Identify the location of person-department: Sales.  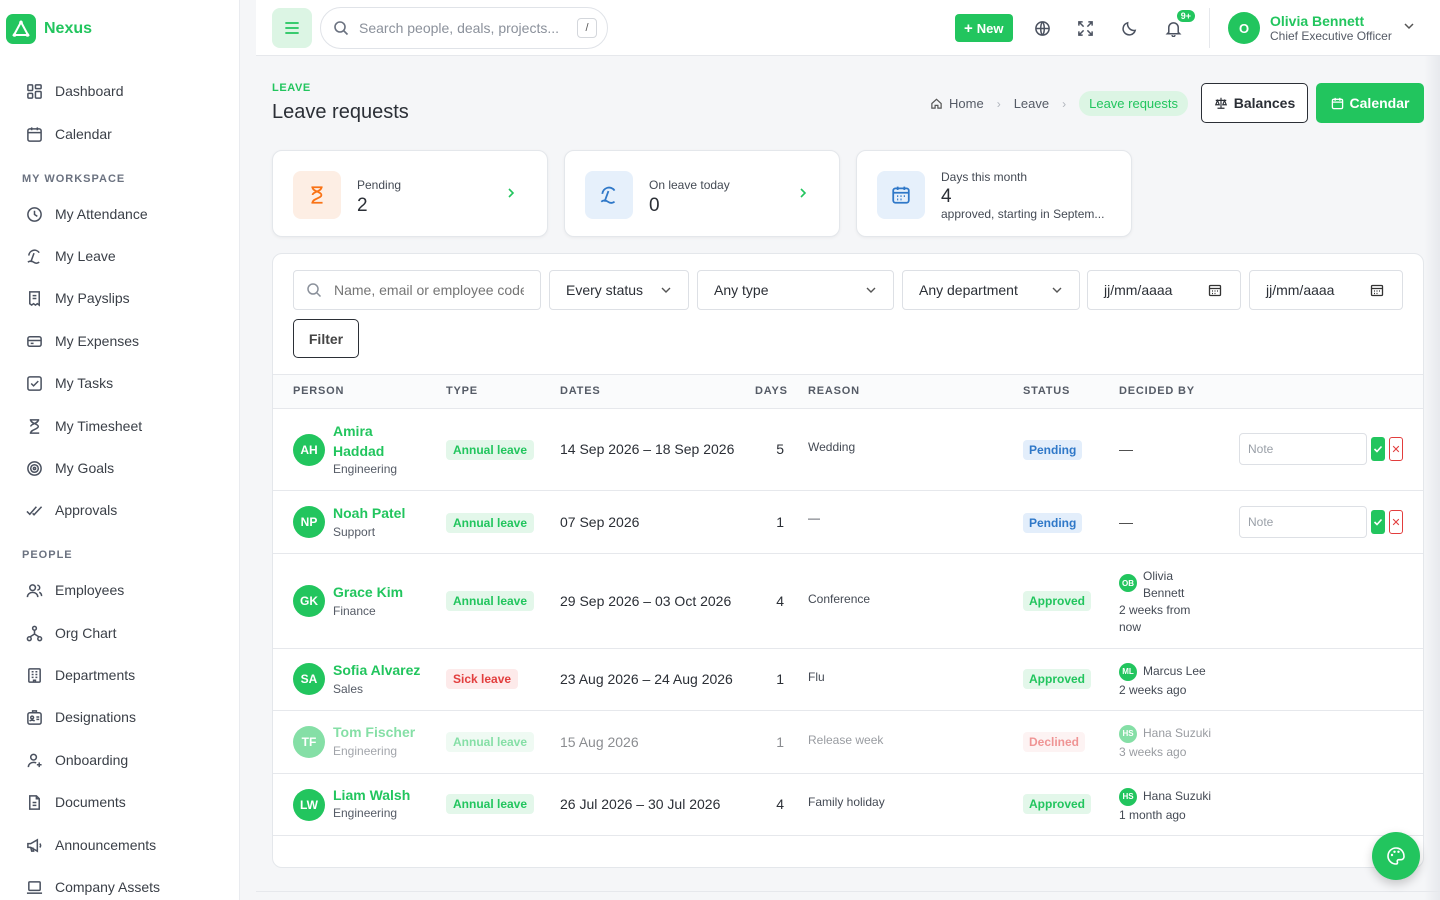
(348, 689).